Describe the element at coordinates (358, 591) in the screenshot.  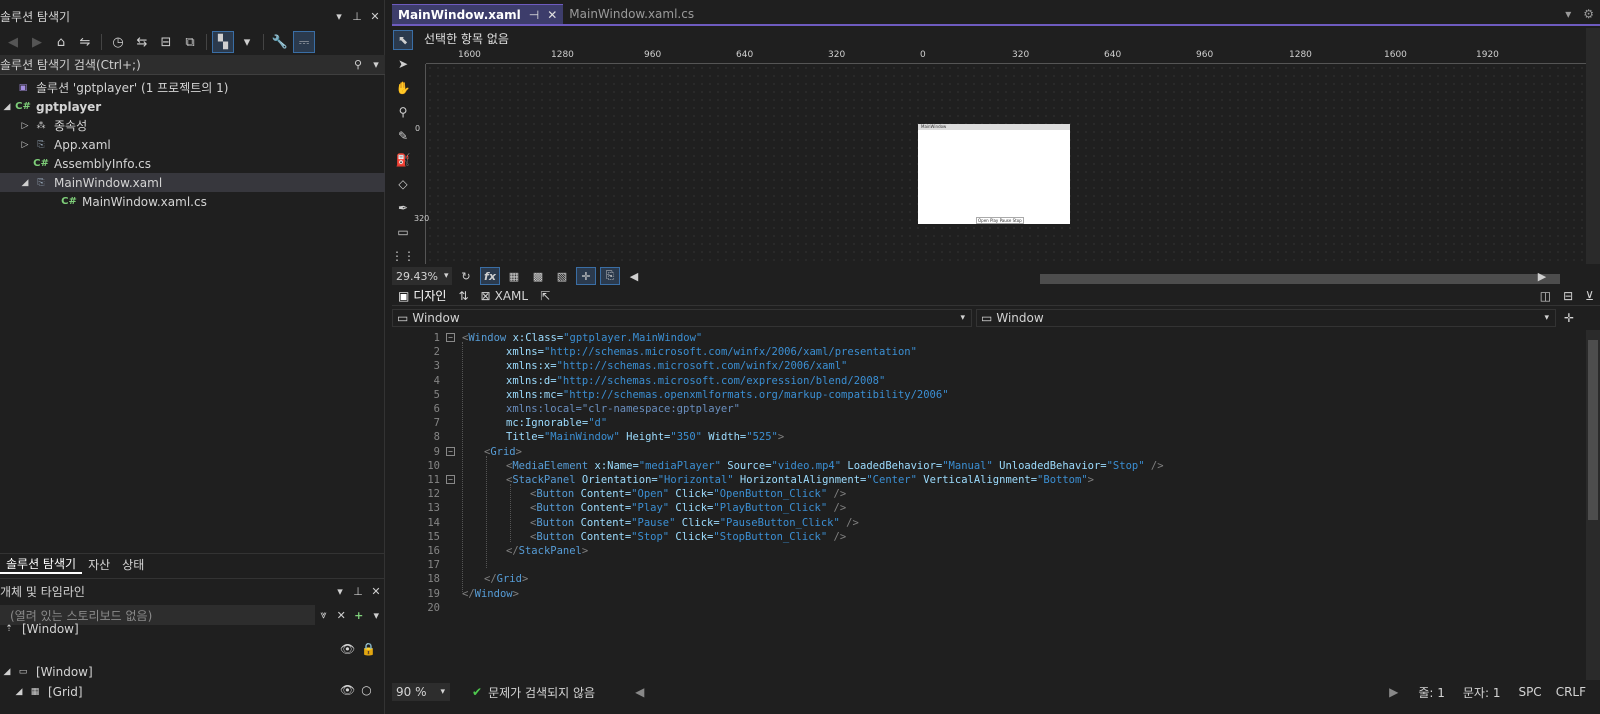
I see `pin-icon: ⊥` at that location.